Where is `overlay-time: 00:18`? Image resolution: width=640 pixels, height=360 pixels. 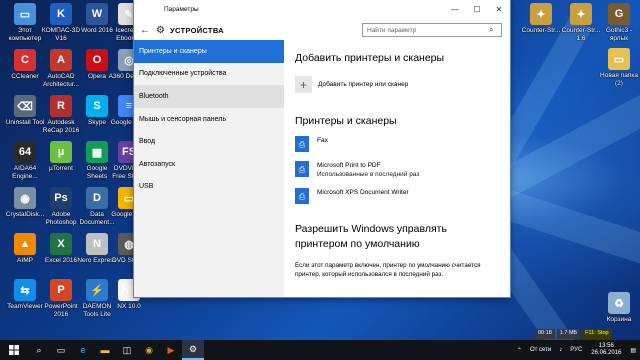
overlay-time: 00:18 is located at coordinates (545, 334).